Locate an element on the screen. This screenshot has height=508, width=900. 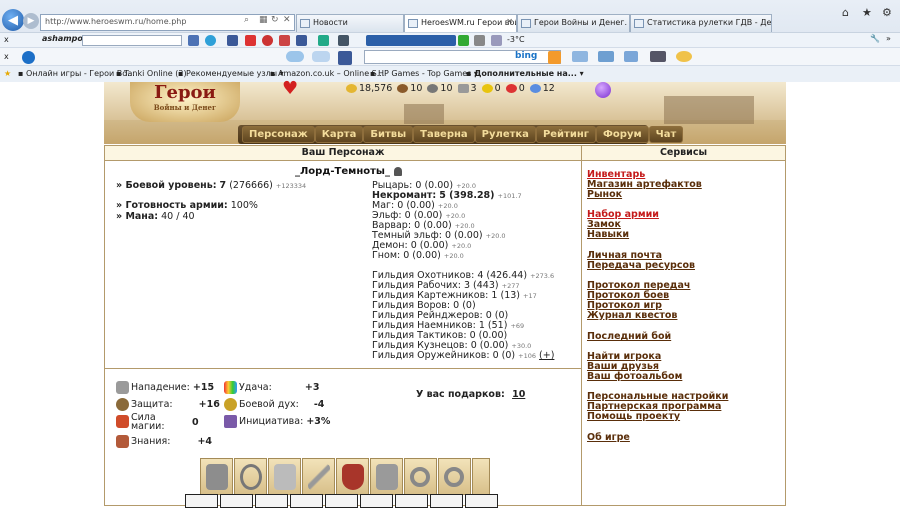
chevron-right-icon: » is located at coordinates (888, 38).